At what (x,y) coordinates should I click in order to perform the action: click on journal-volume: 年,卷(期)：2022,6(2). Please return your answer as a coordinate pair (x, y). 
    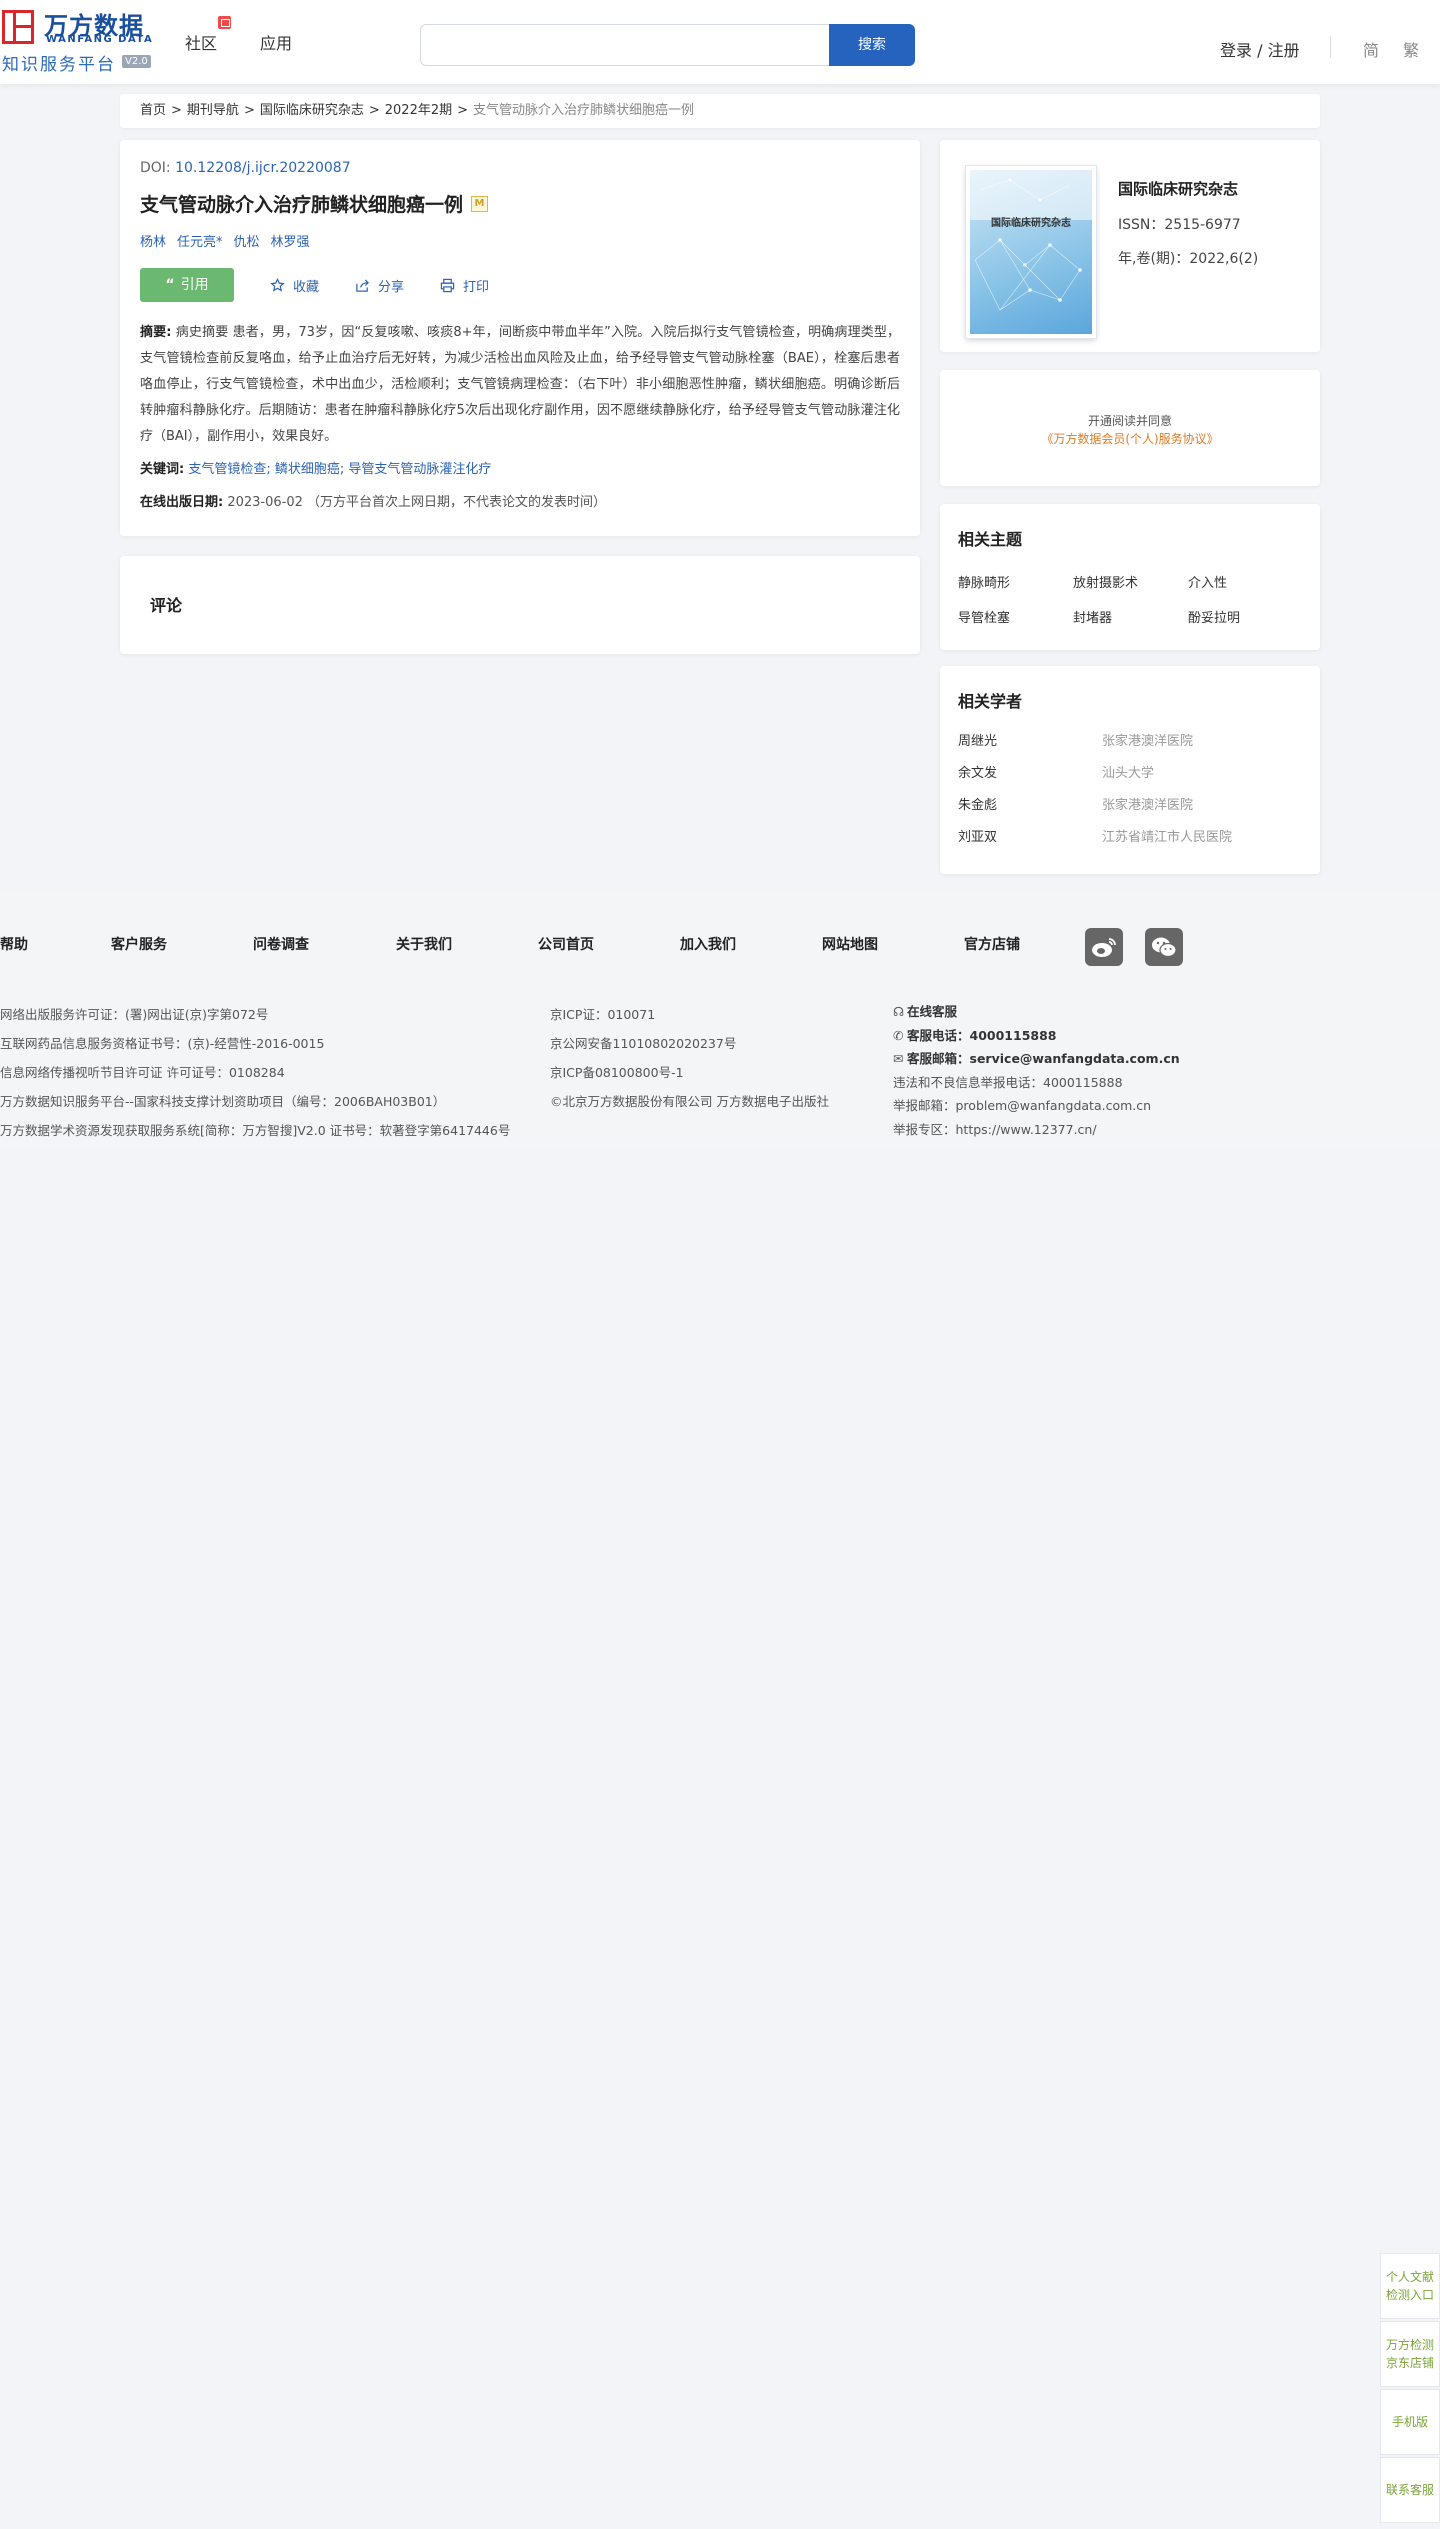
    Looking at the image, I should click on (1188, 259).